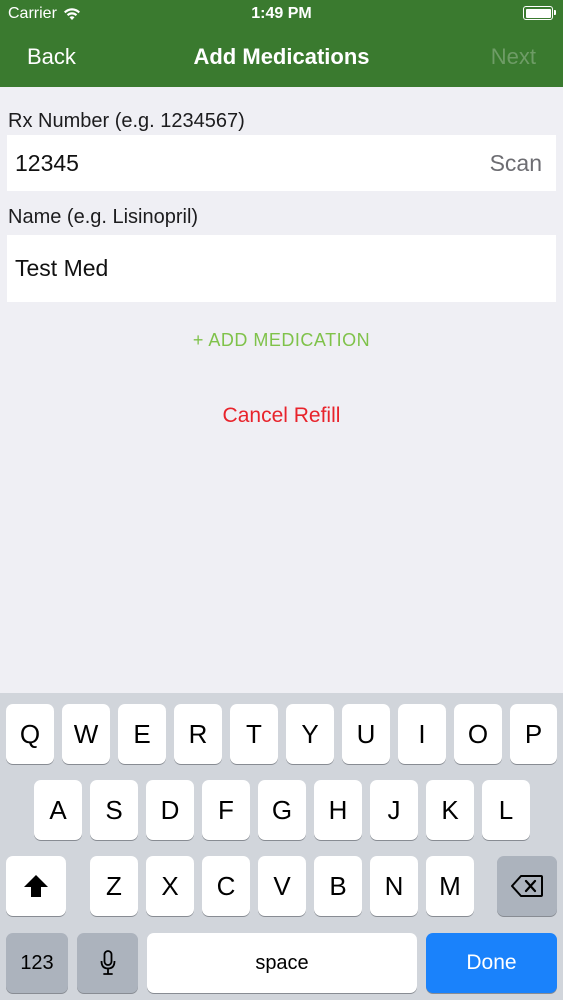 Image resolution: width=563 pixels, height=1000 pixels. Describe the element at coordinates (281, 340) in the screenshot. I see `add-medication-button: + ADD MEDICATION` at that location.